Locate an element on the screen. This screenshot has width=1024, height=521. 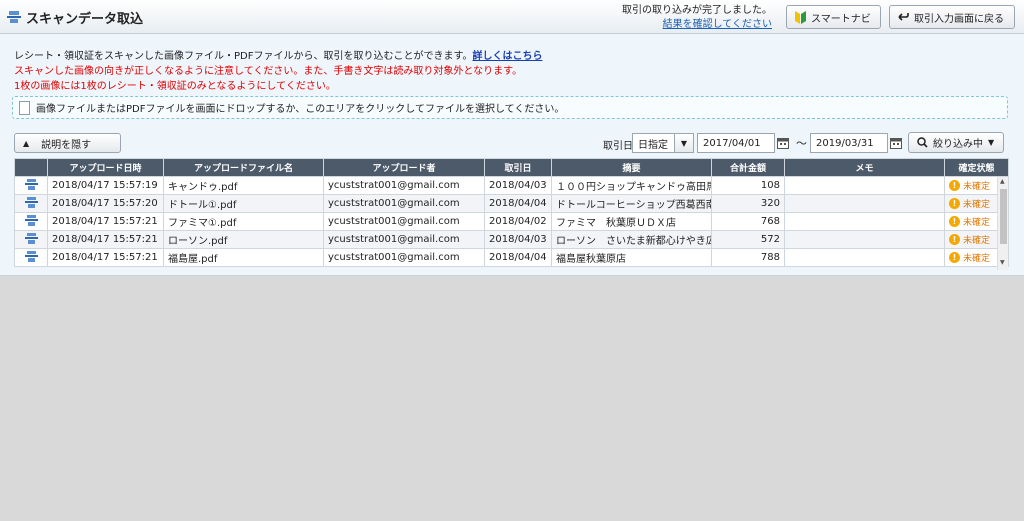
cell-amount: 788 is located at coordinates (748, 257).